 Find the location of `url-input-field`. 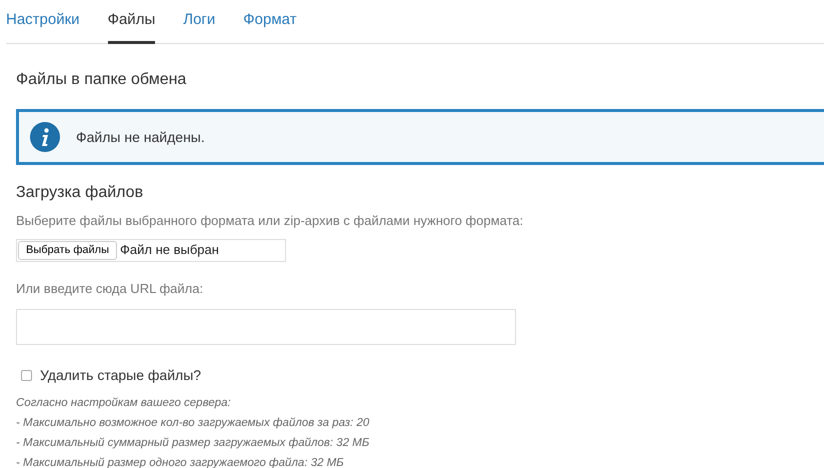

url-input-field is located at coordinates (266, 327).